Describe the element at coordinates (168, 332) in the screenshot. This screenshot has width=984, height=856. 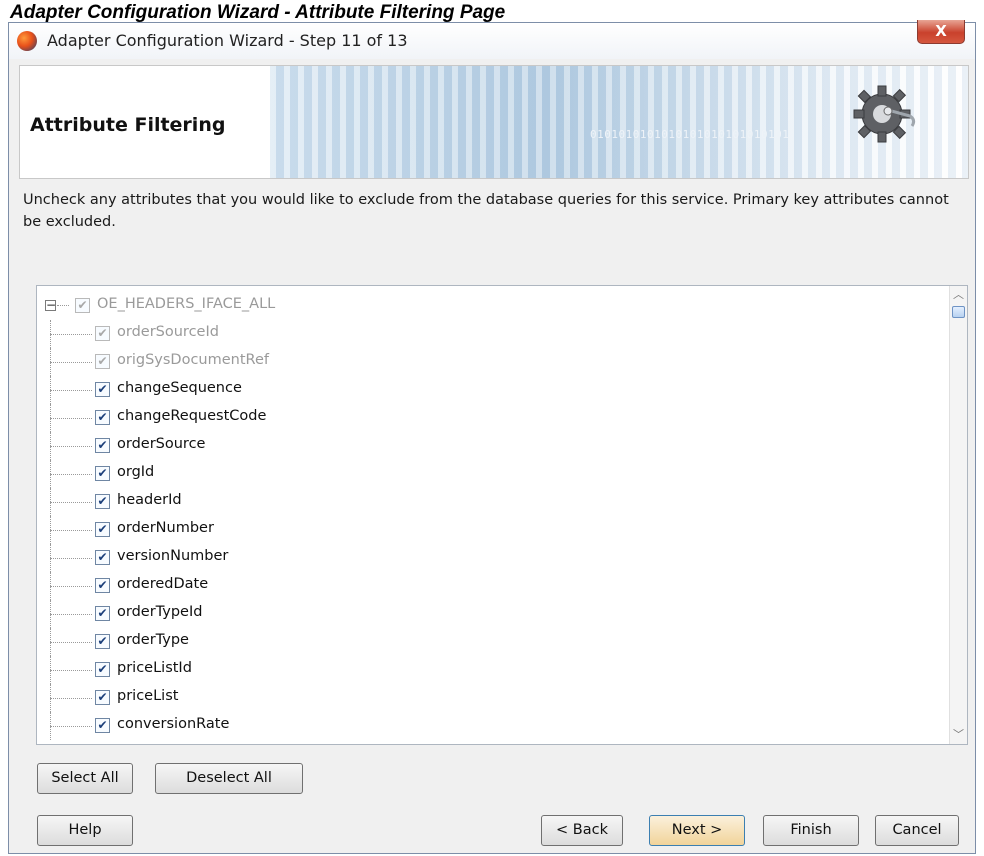
I see `attribute-label: orderSourceId` at that location.